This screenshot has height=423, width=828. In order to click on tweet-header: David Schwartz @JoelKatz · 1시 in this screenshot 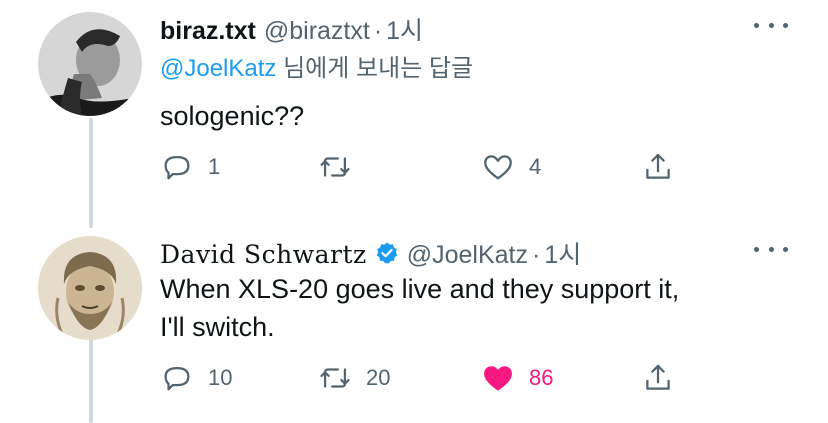, I will do `click(370, 253)`.